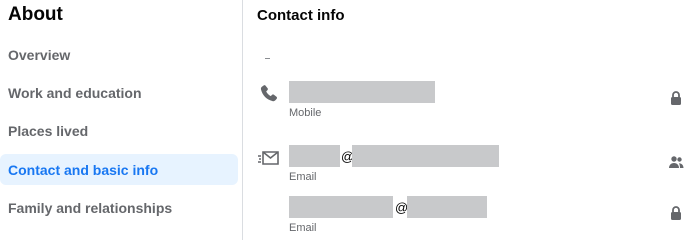 The width and height of the screenshot is (700, 240). What do you see at coordinates (301, 15) in the screenshot?
I see `section-title: Contact info` at bounding box center [301, 15].